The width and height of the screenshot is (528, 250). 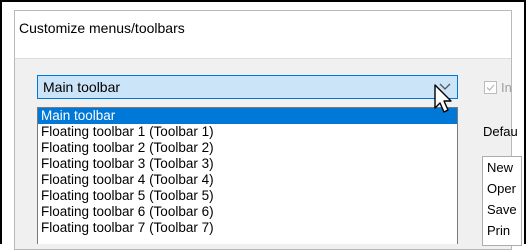 I want to click on toolbar-option: Floating toolbar 4 (Toolbar 4), so click(x=247, y=180).